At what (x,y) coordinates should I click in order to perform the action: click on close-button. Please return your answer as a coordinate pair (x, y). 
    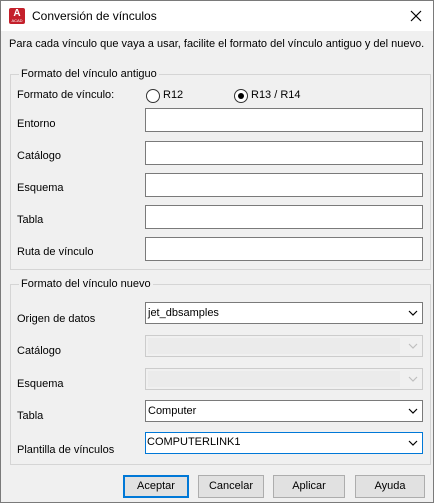
    Looking at the image, I should click on (416, 16).